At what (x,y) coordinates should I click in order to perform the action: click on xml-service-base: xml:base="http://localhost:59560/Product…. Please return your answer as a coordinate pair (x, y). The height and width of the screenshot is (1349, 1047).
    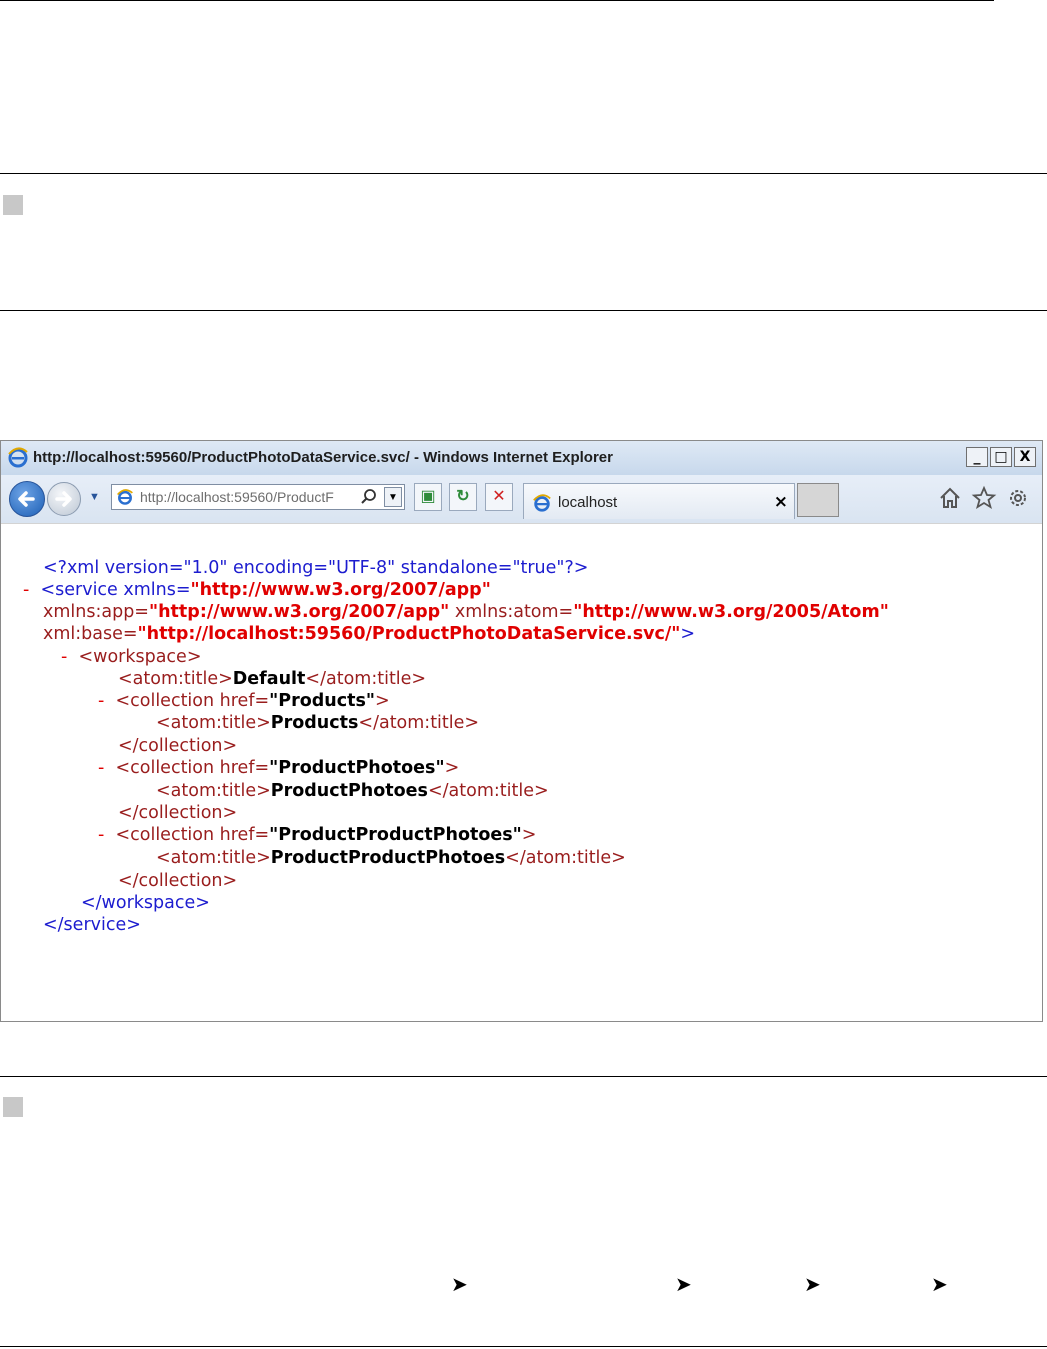
    Looking at the image, I should click on (369, 634).